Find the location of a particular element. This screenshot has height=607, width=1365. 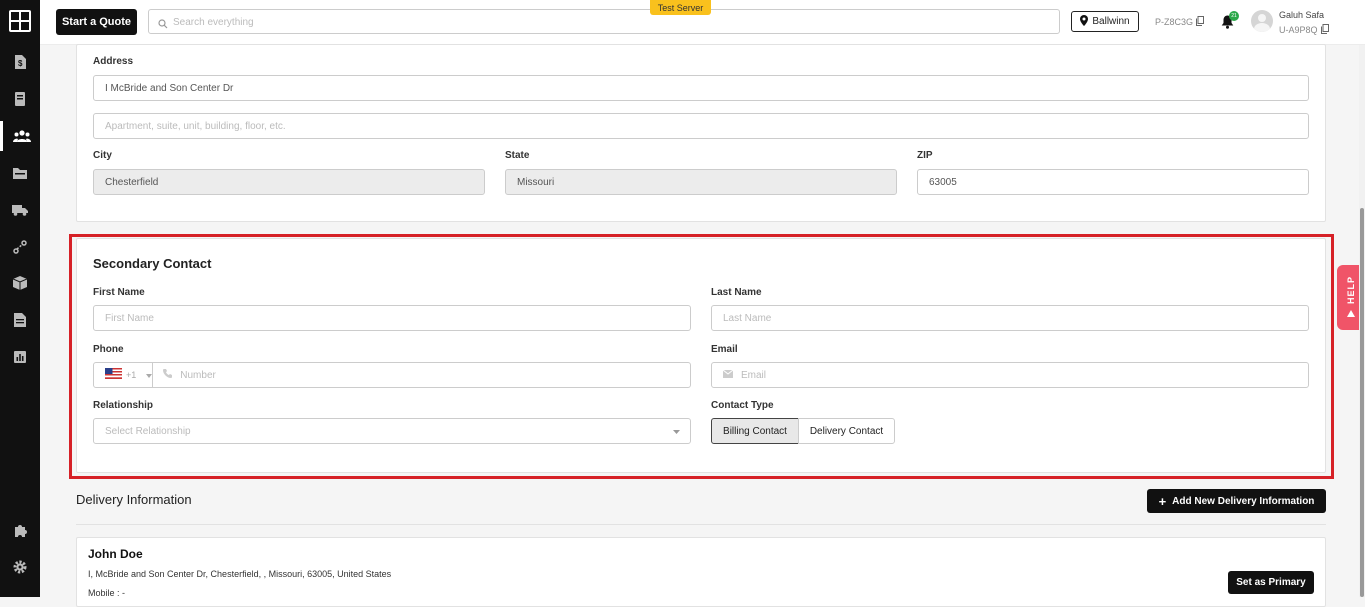

first-name-field is located at coordinates (392, 318).